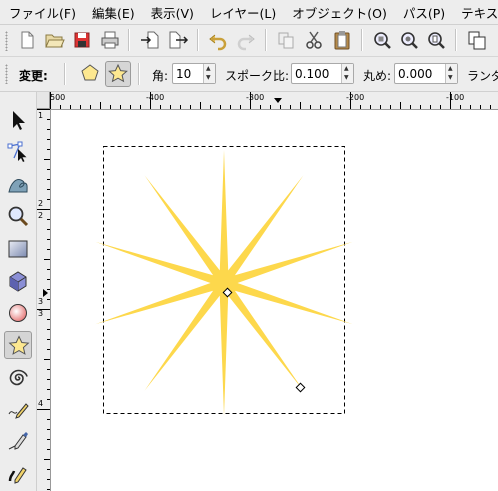  What do you see at coordinates (286, 40) in the screenshot?
I see `copy-icon` at bounding box center [286, 40].